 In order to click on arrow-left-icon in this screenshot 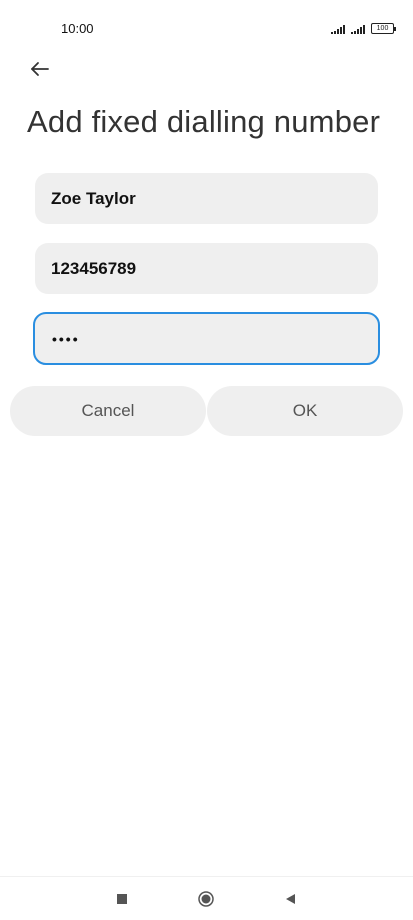, I will do `click(40, 69)`.